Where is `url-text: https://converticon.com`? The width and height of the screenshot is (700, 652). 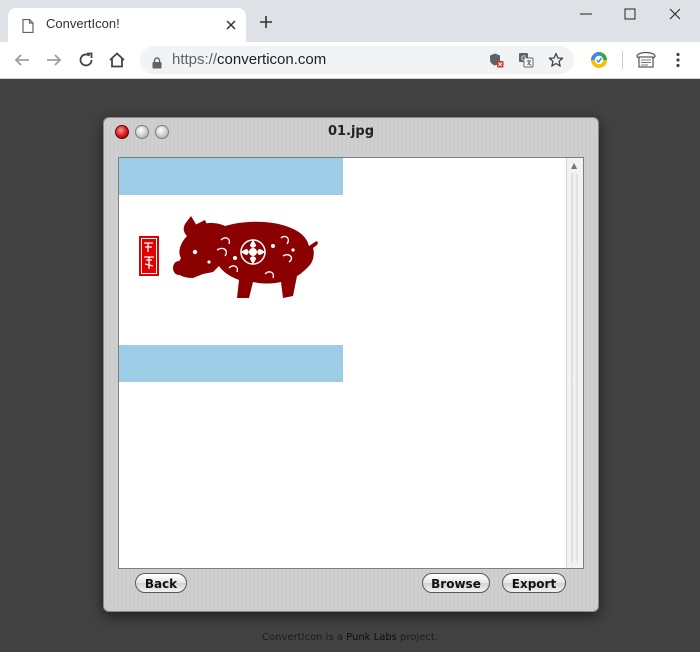
url-text: https://converticon.com is located at coordinates (249, 59).